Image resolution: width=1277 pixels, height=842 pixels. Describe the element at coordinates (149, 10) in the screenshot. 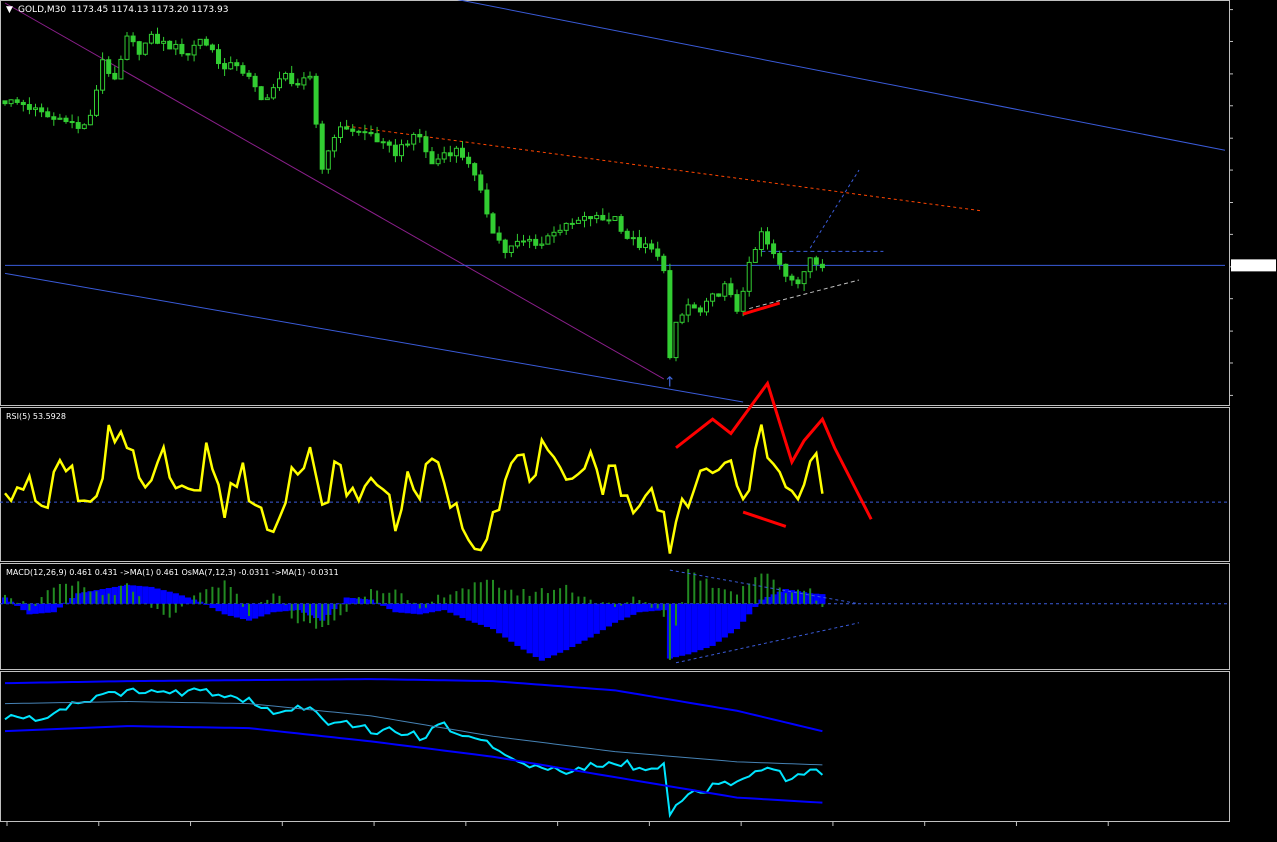

I see `ohlc-label: 1173.45 1174.13 1173.20 1173.93` at that location.